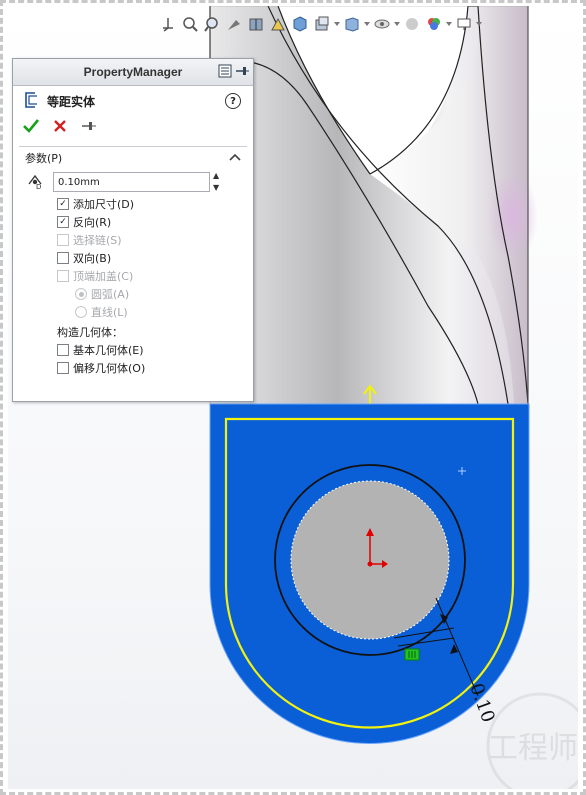 The image size is (586, 795). I want to click on panel-options-icon, so click(225, 72).